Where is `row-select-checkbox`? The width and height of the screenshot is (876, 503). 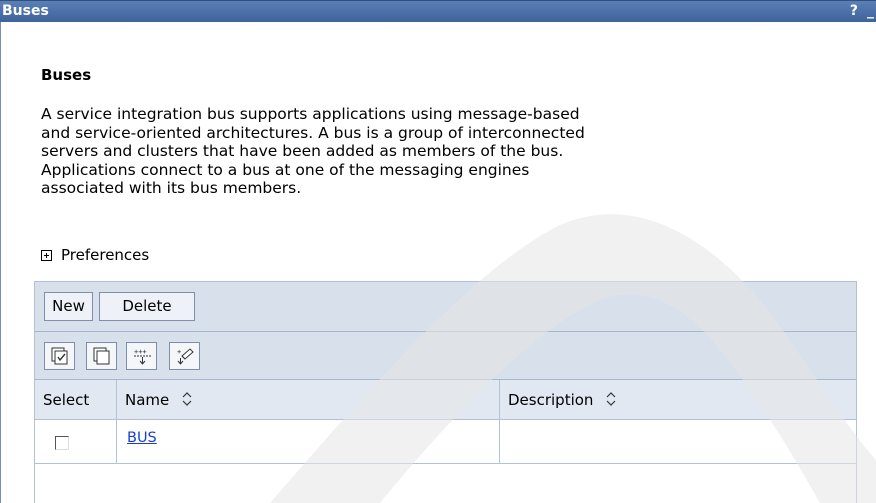 row-select-checkbox is located at coordinates (62, 443).